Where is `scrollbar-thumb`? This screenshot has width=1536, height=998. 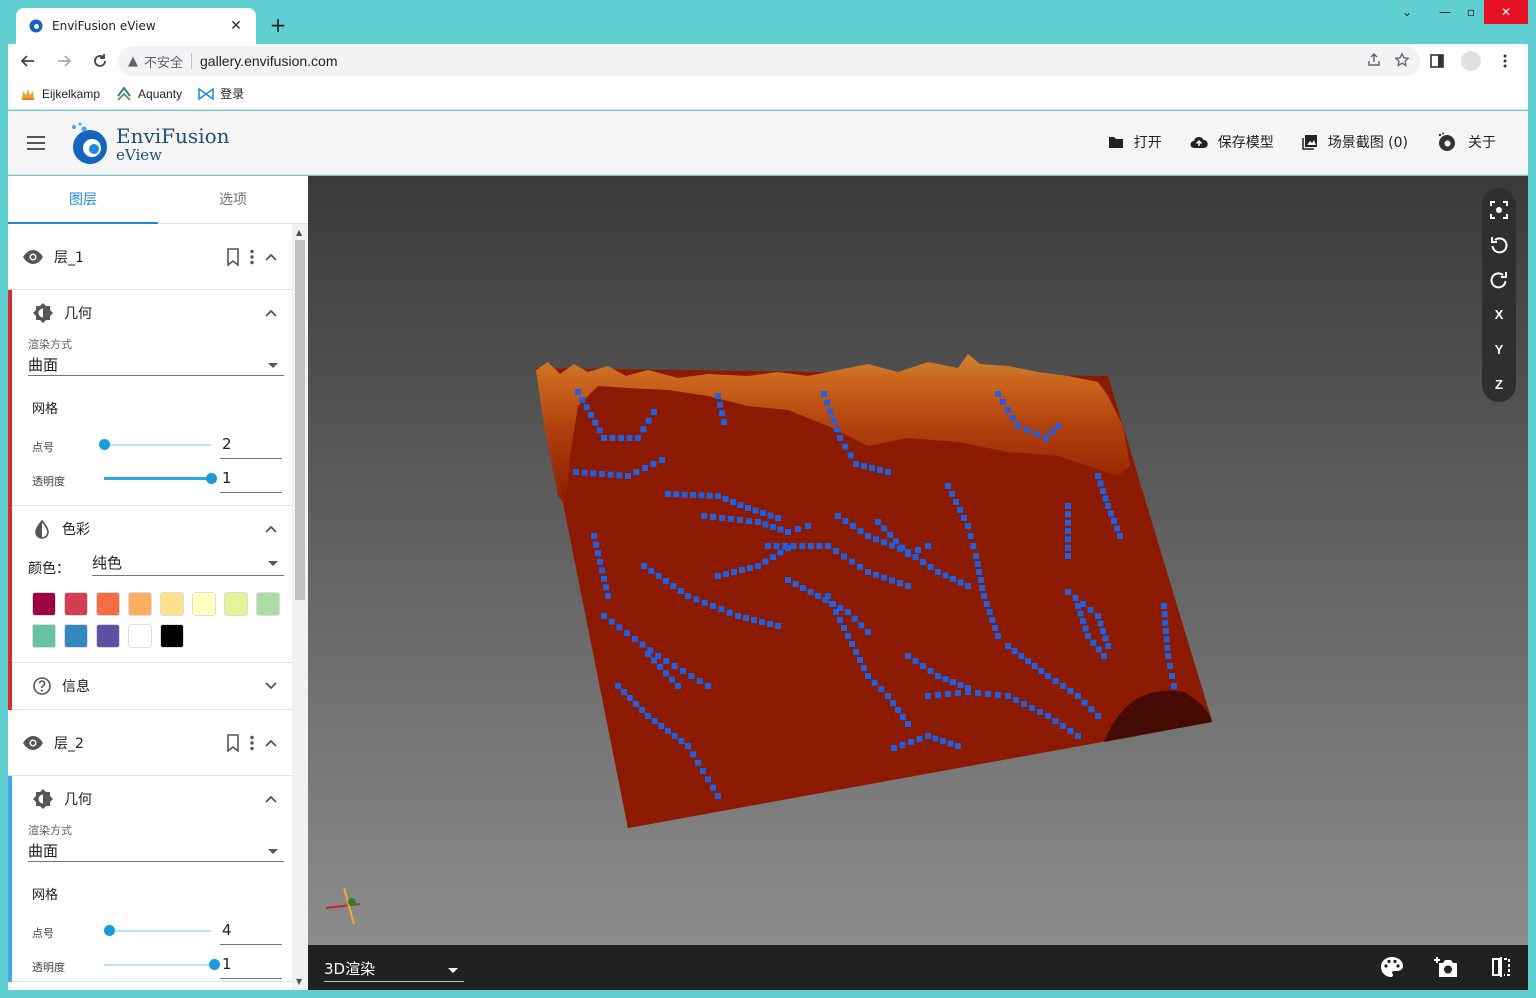 scrollbar-thumb is located at coordinates (300, 420).